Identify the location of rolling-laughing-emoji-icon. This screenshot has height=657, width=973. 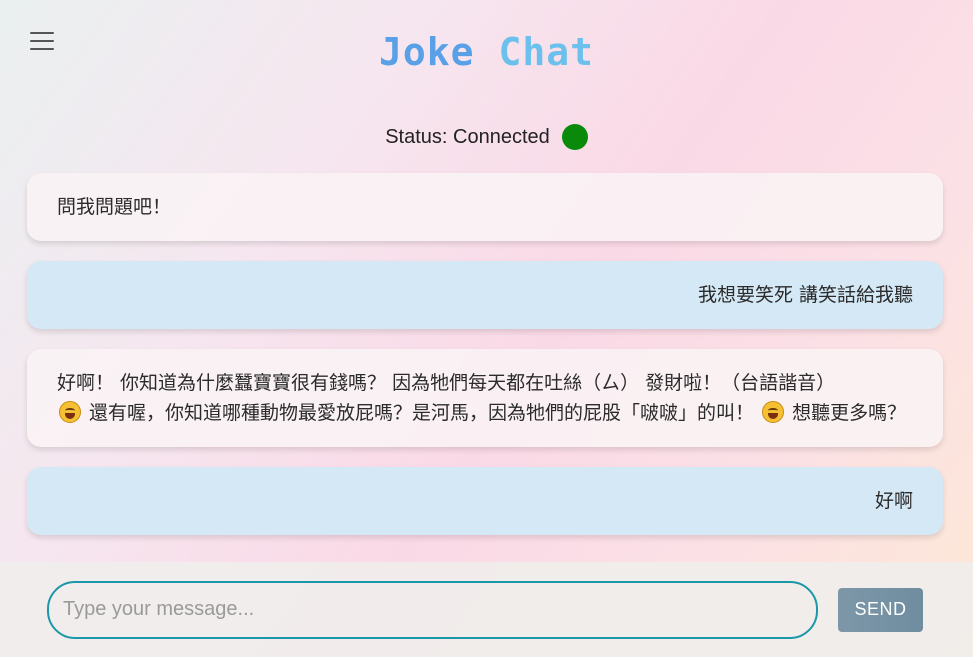
(70, 412).